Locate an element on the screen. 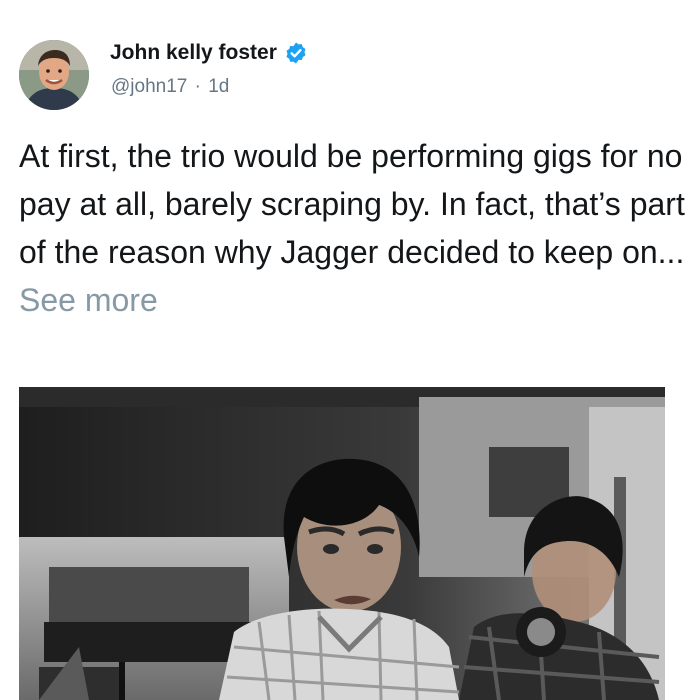 The height and width of the screenshot is (700, 700). verified-badge-icon is located at coordinates (296, 53).